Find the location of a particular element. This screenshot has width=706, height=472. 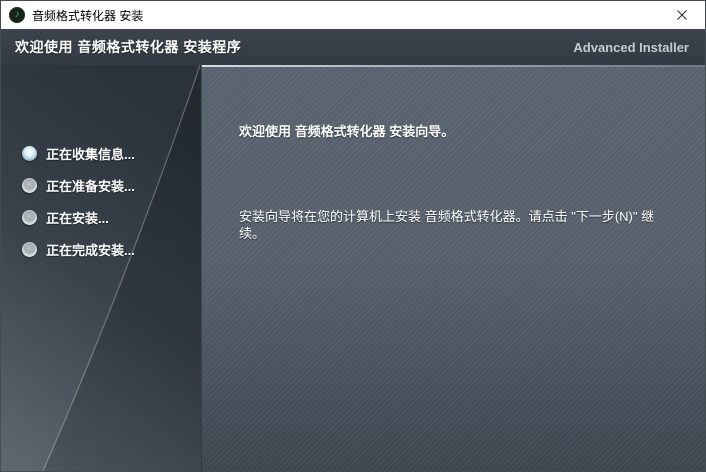

header-title: 欢迎使用 音频格式转化器 安装程序 is located at coordinates (128, 47).